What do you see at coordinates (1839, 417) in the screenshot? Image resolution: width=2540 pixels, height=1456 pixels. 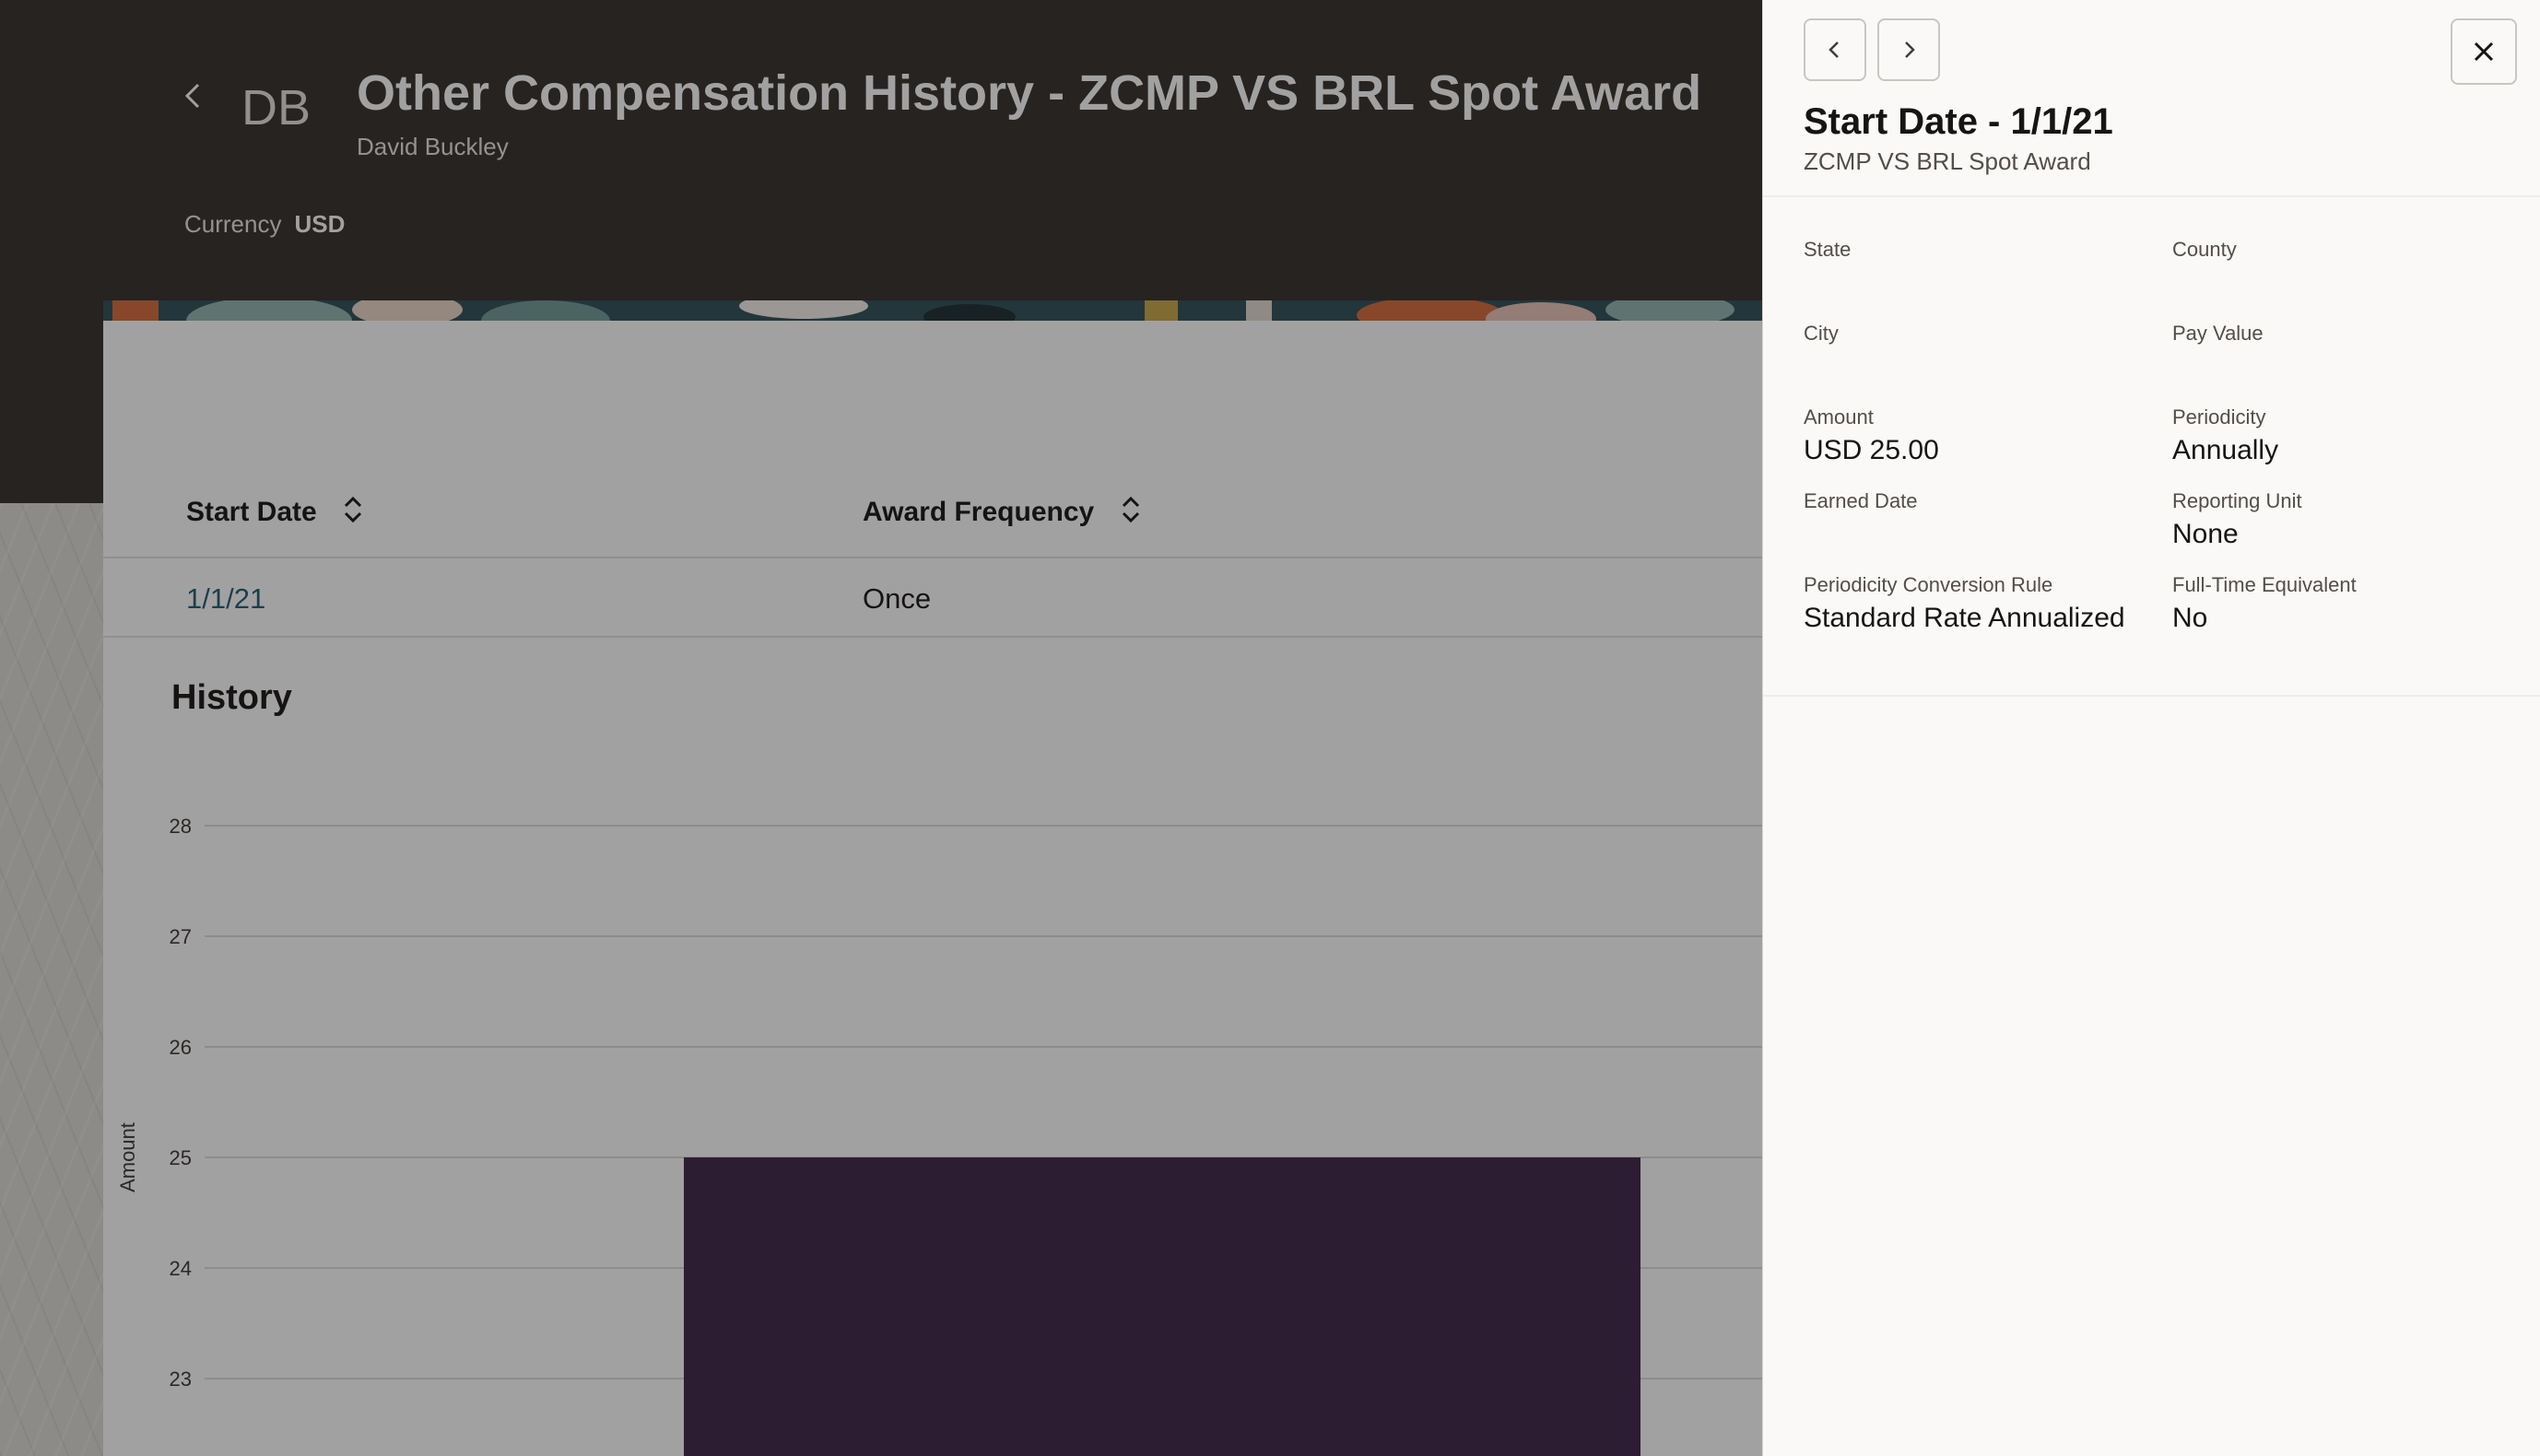 I see `field-label: Amount` at bounding box center [1839, 417].